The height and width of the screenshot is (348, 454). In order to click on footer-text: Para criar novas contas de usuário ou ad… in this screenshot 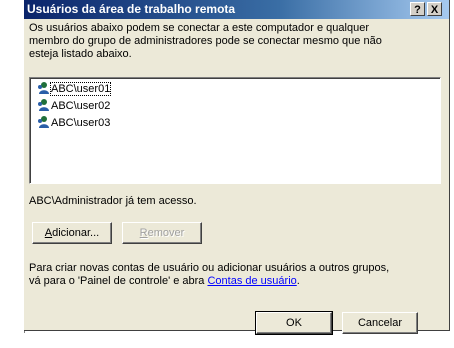, I will do `click(238, 275)`.